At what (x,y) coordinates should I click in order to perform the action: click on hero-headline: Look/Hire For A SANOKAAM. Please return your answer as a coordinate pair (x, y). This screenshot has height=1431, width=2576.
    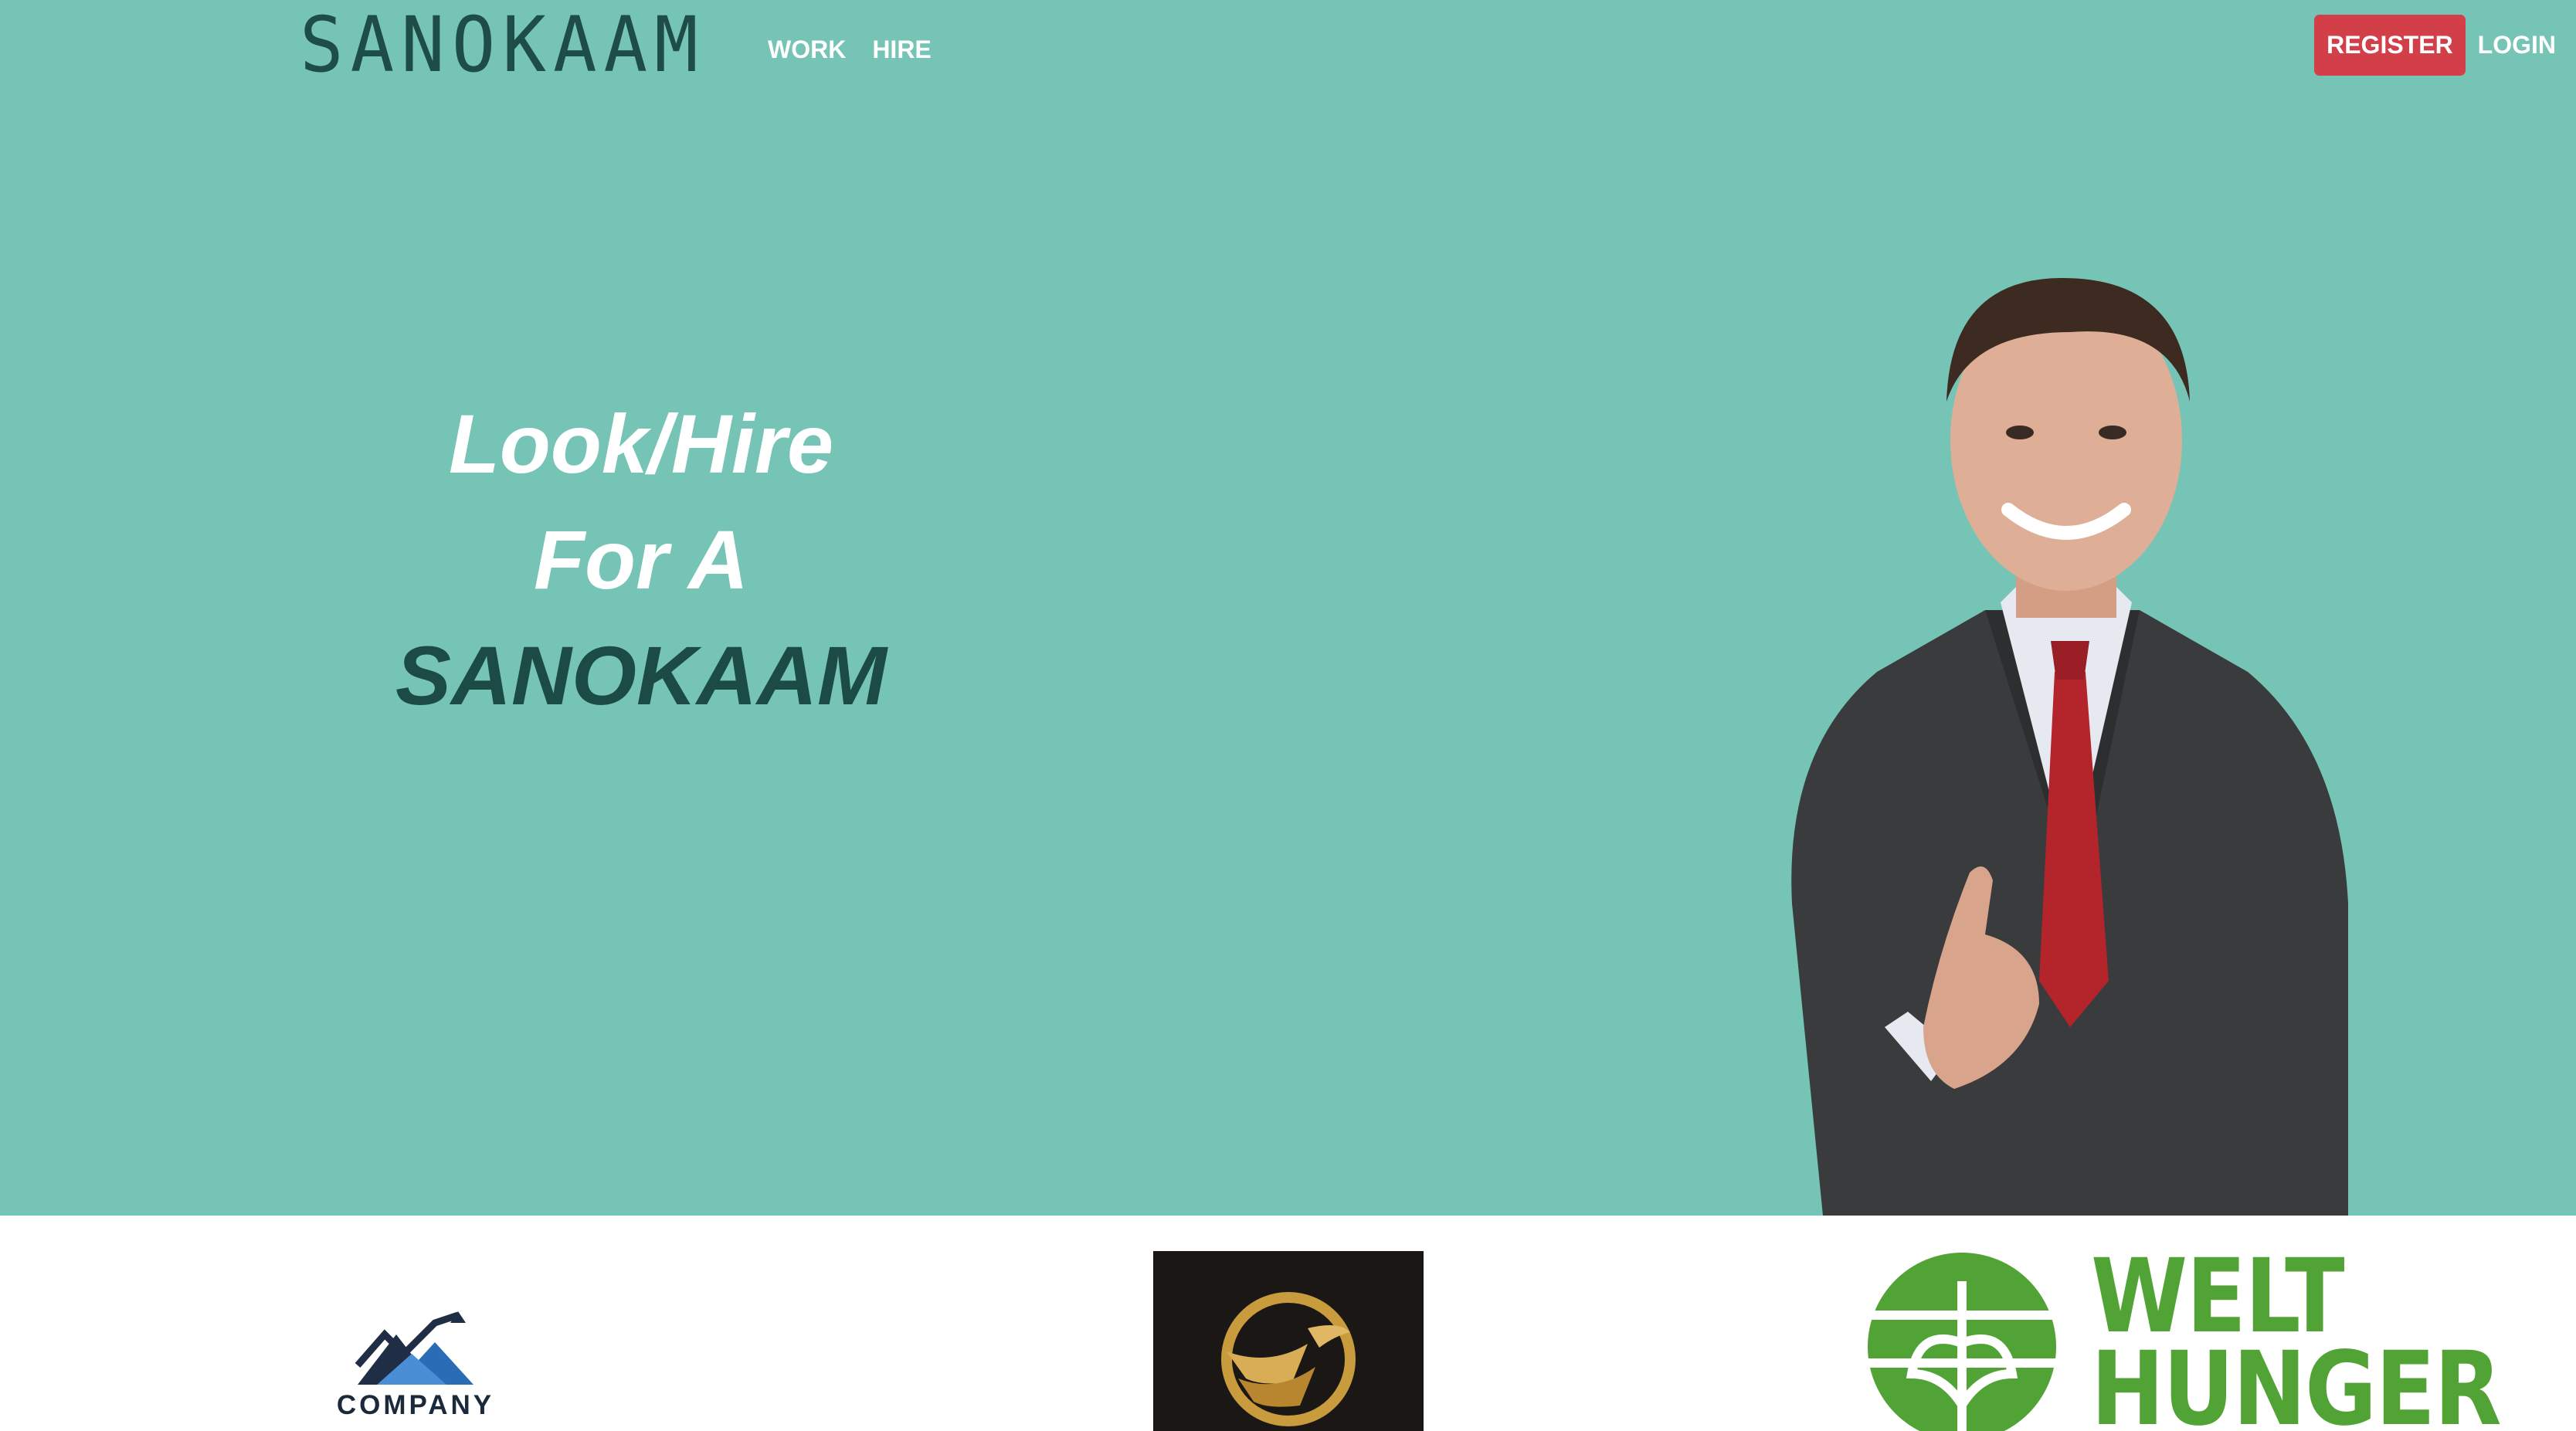
    Looking at the image, I should click on (641, 560).